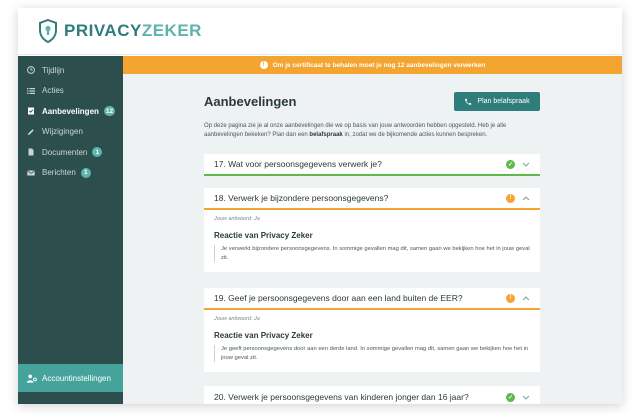  I want to click on phone-icon, so click(468, 102).